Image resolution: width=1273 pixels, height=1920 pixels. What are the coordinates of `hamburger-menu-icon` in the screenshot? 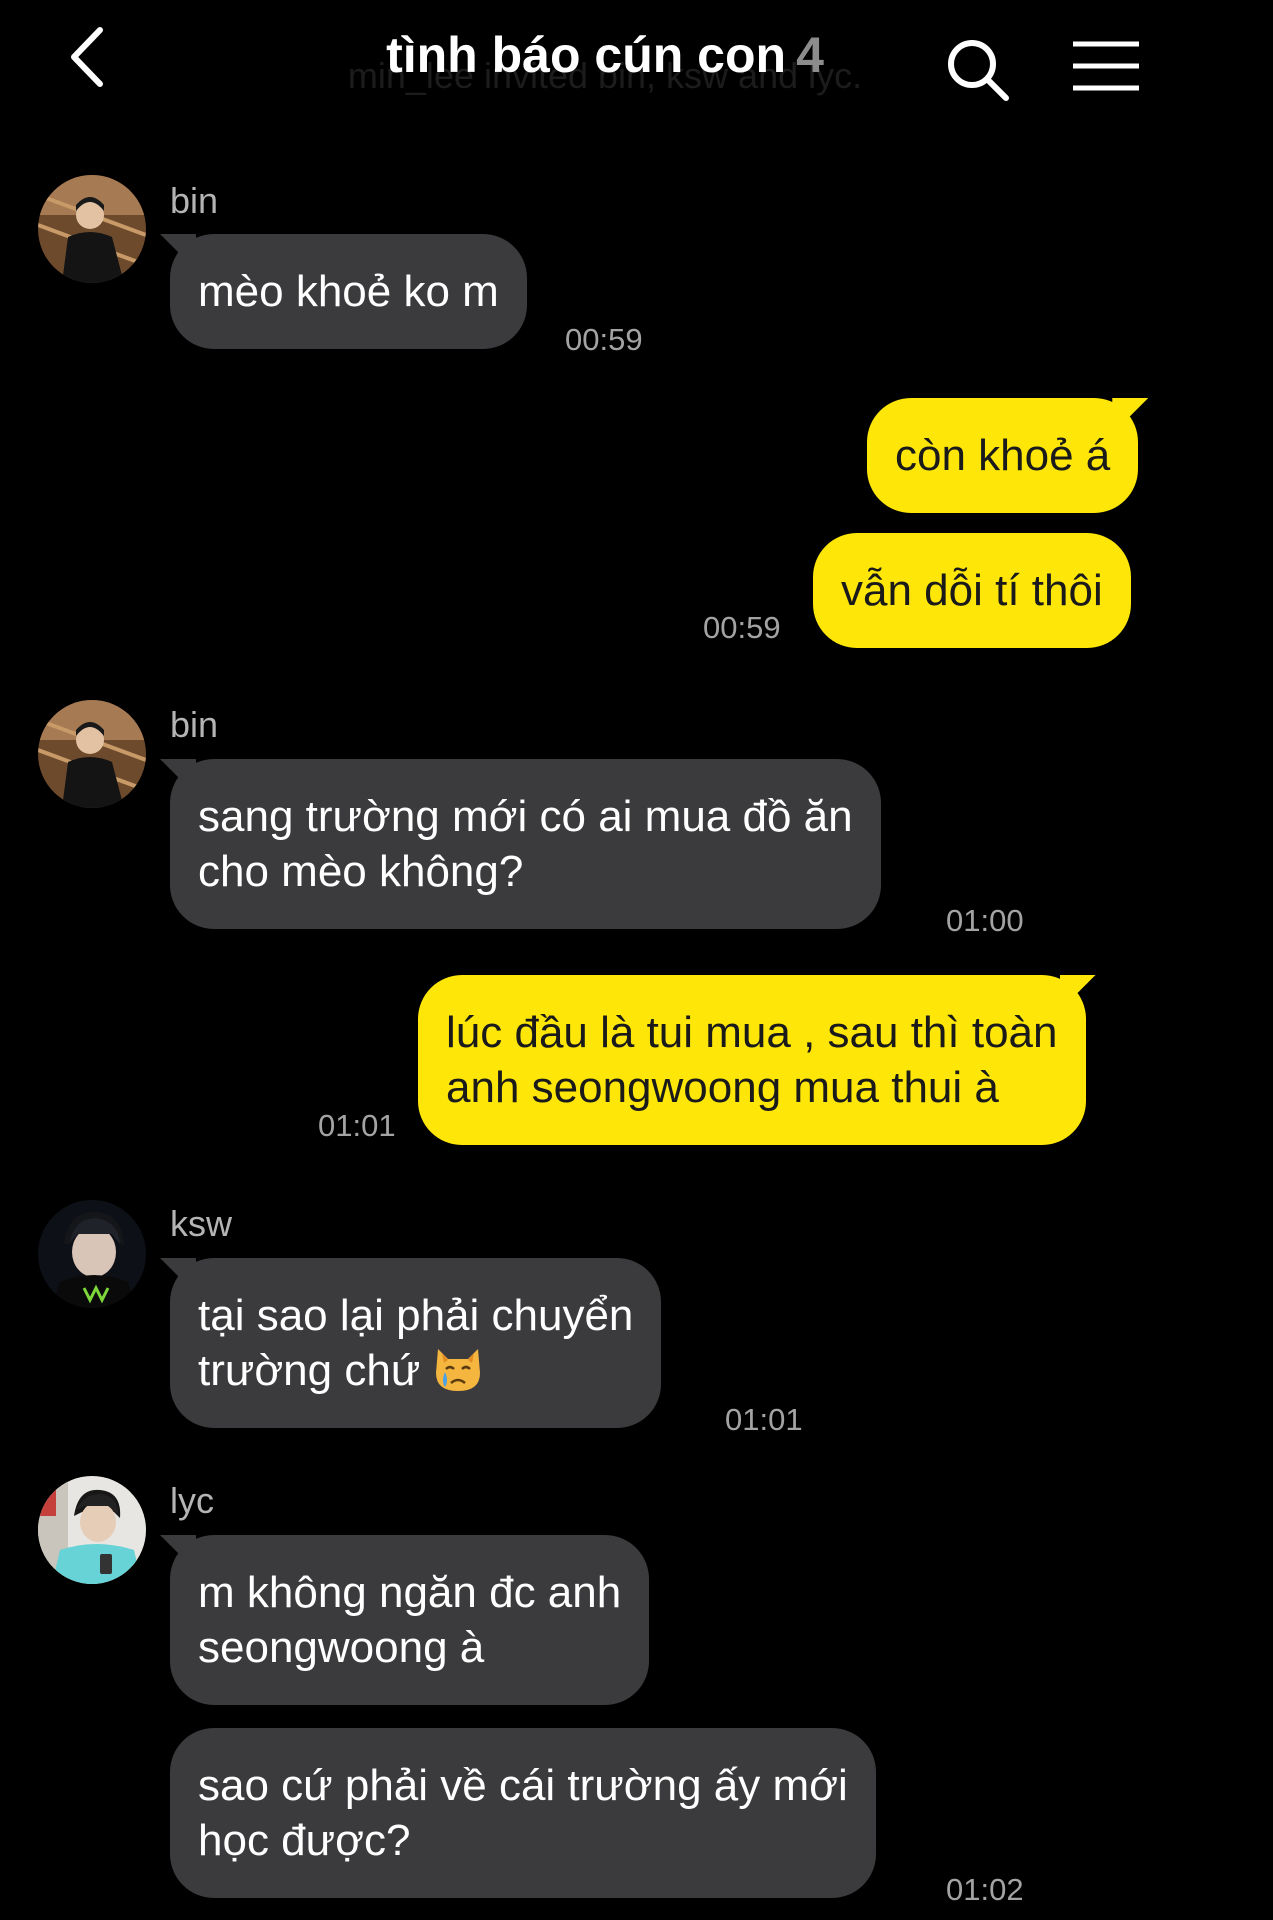 It's located at (1106, 66).